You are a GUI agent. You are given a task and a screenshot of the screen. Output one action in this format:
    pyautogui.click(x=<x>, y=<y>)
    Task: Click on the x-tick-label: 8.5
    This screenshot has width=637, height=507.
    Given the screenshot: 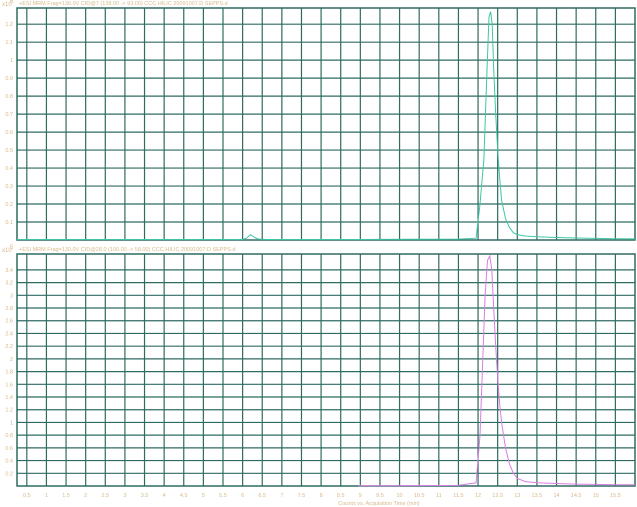 What is the action you would take?
    pyautogui.click(x=341, y=496)
    